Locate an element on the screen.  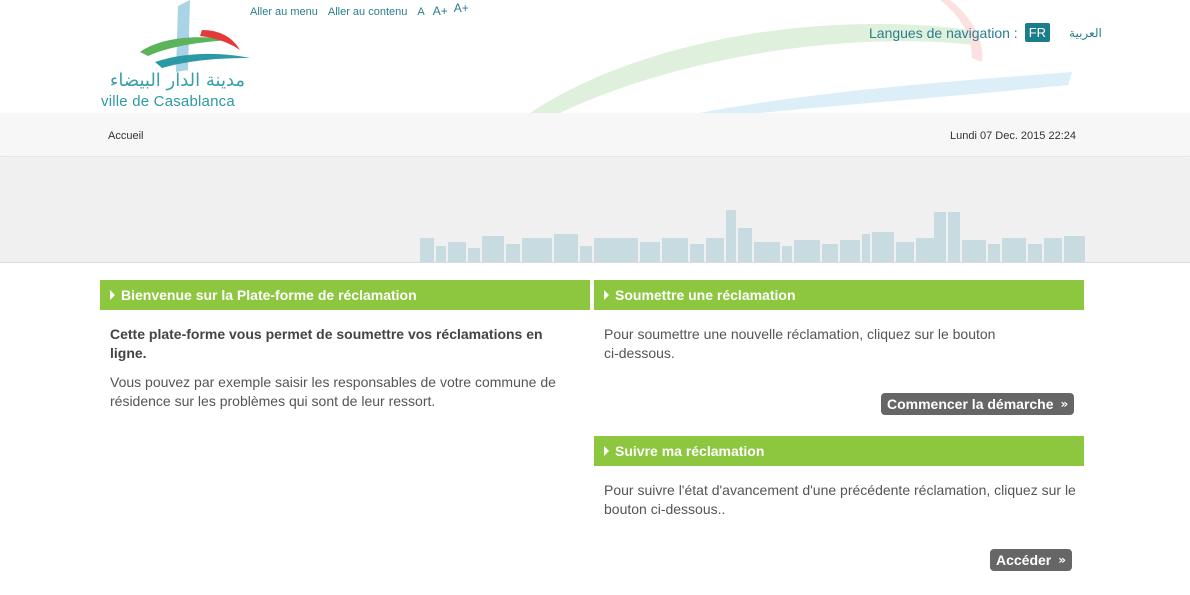
skip-to-content-link: Aller au contenu is located at coordinates (368, 12).